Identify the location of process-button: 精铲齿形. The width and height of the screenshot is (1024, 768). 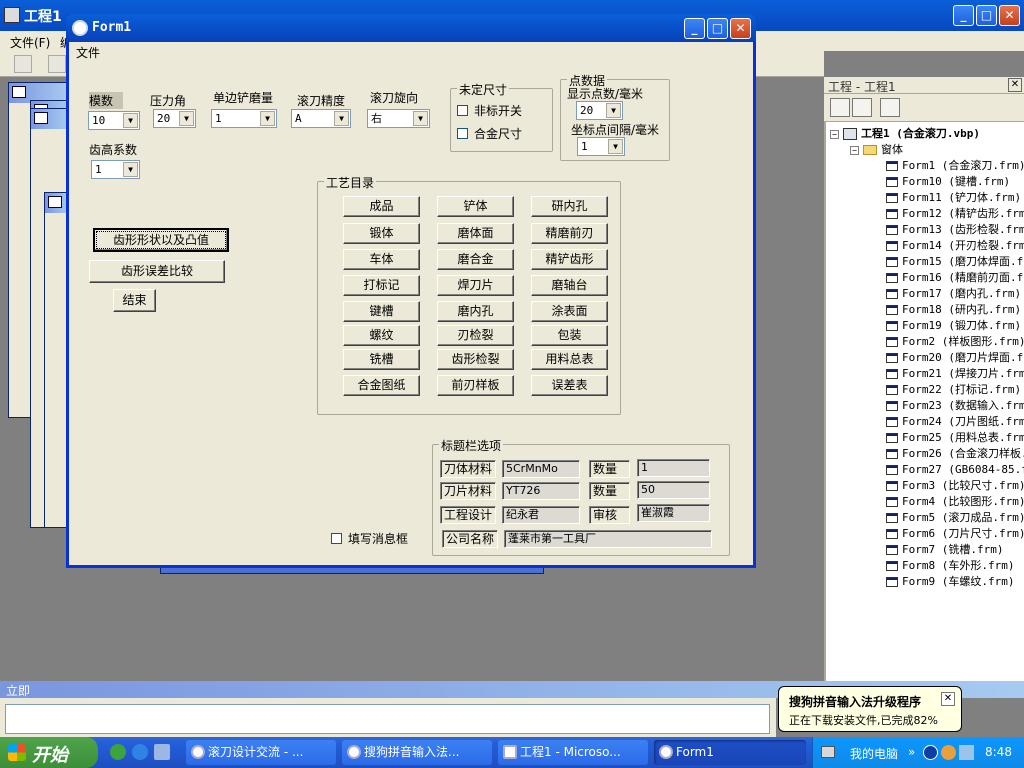
(569, 259).